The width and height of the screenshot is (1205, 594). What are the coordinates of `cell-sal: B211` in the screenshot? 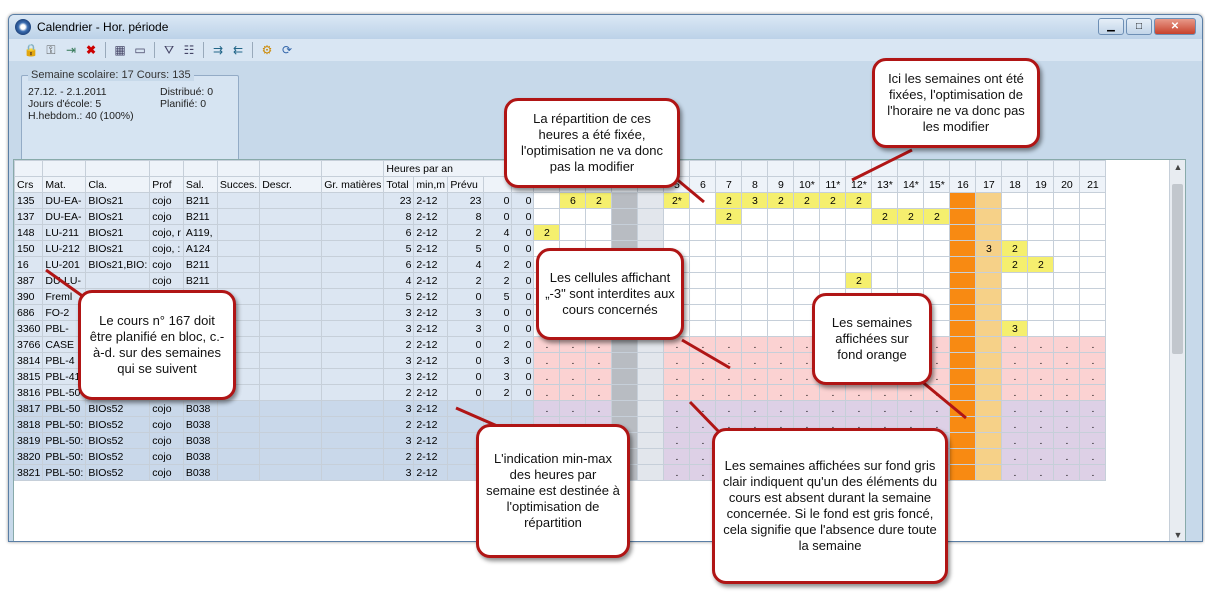 It's located at (200, 280).